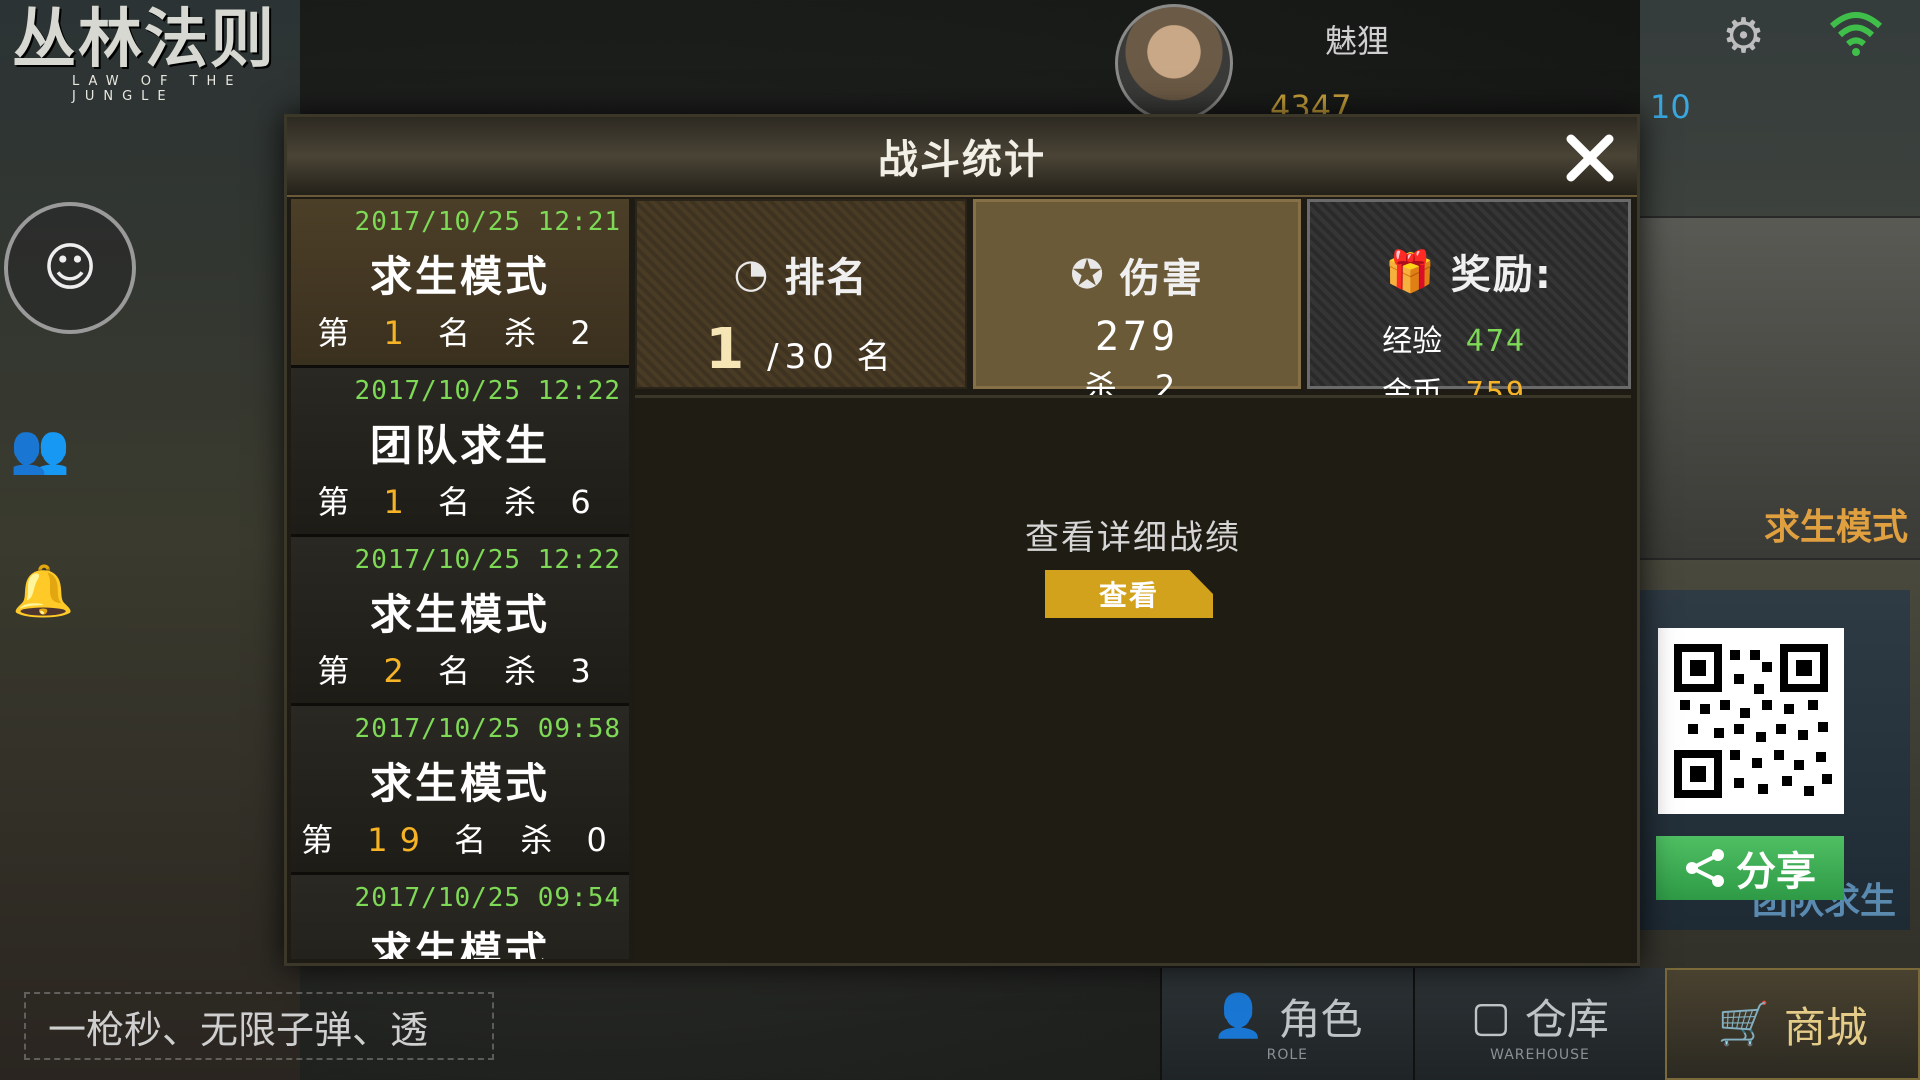 This screenshot has width=1920, height=1080. What do you see at coordinates (1411, 271) in the screenshot?
I see `gift-icon: 🎁` at bounding box center [1411, 271].